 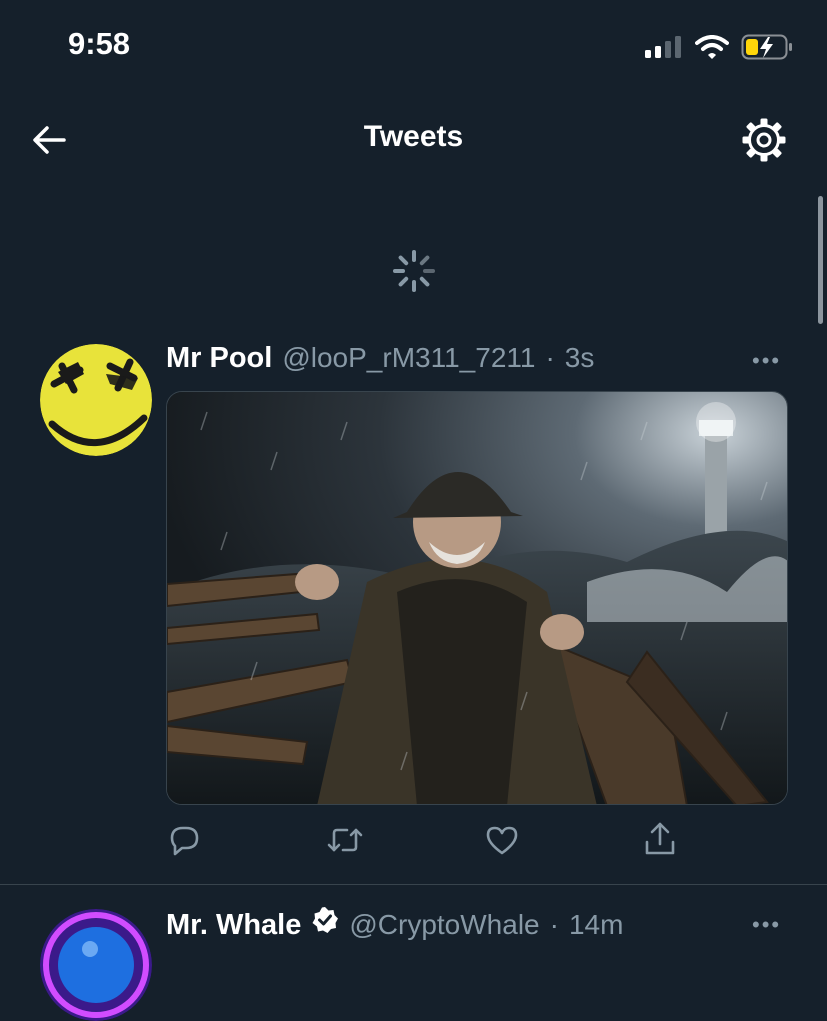 I want to click on reply-button, so click(x=184, y=840).